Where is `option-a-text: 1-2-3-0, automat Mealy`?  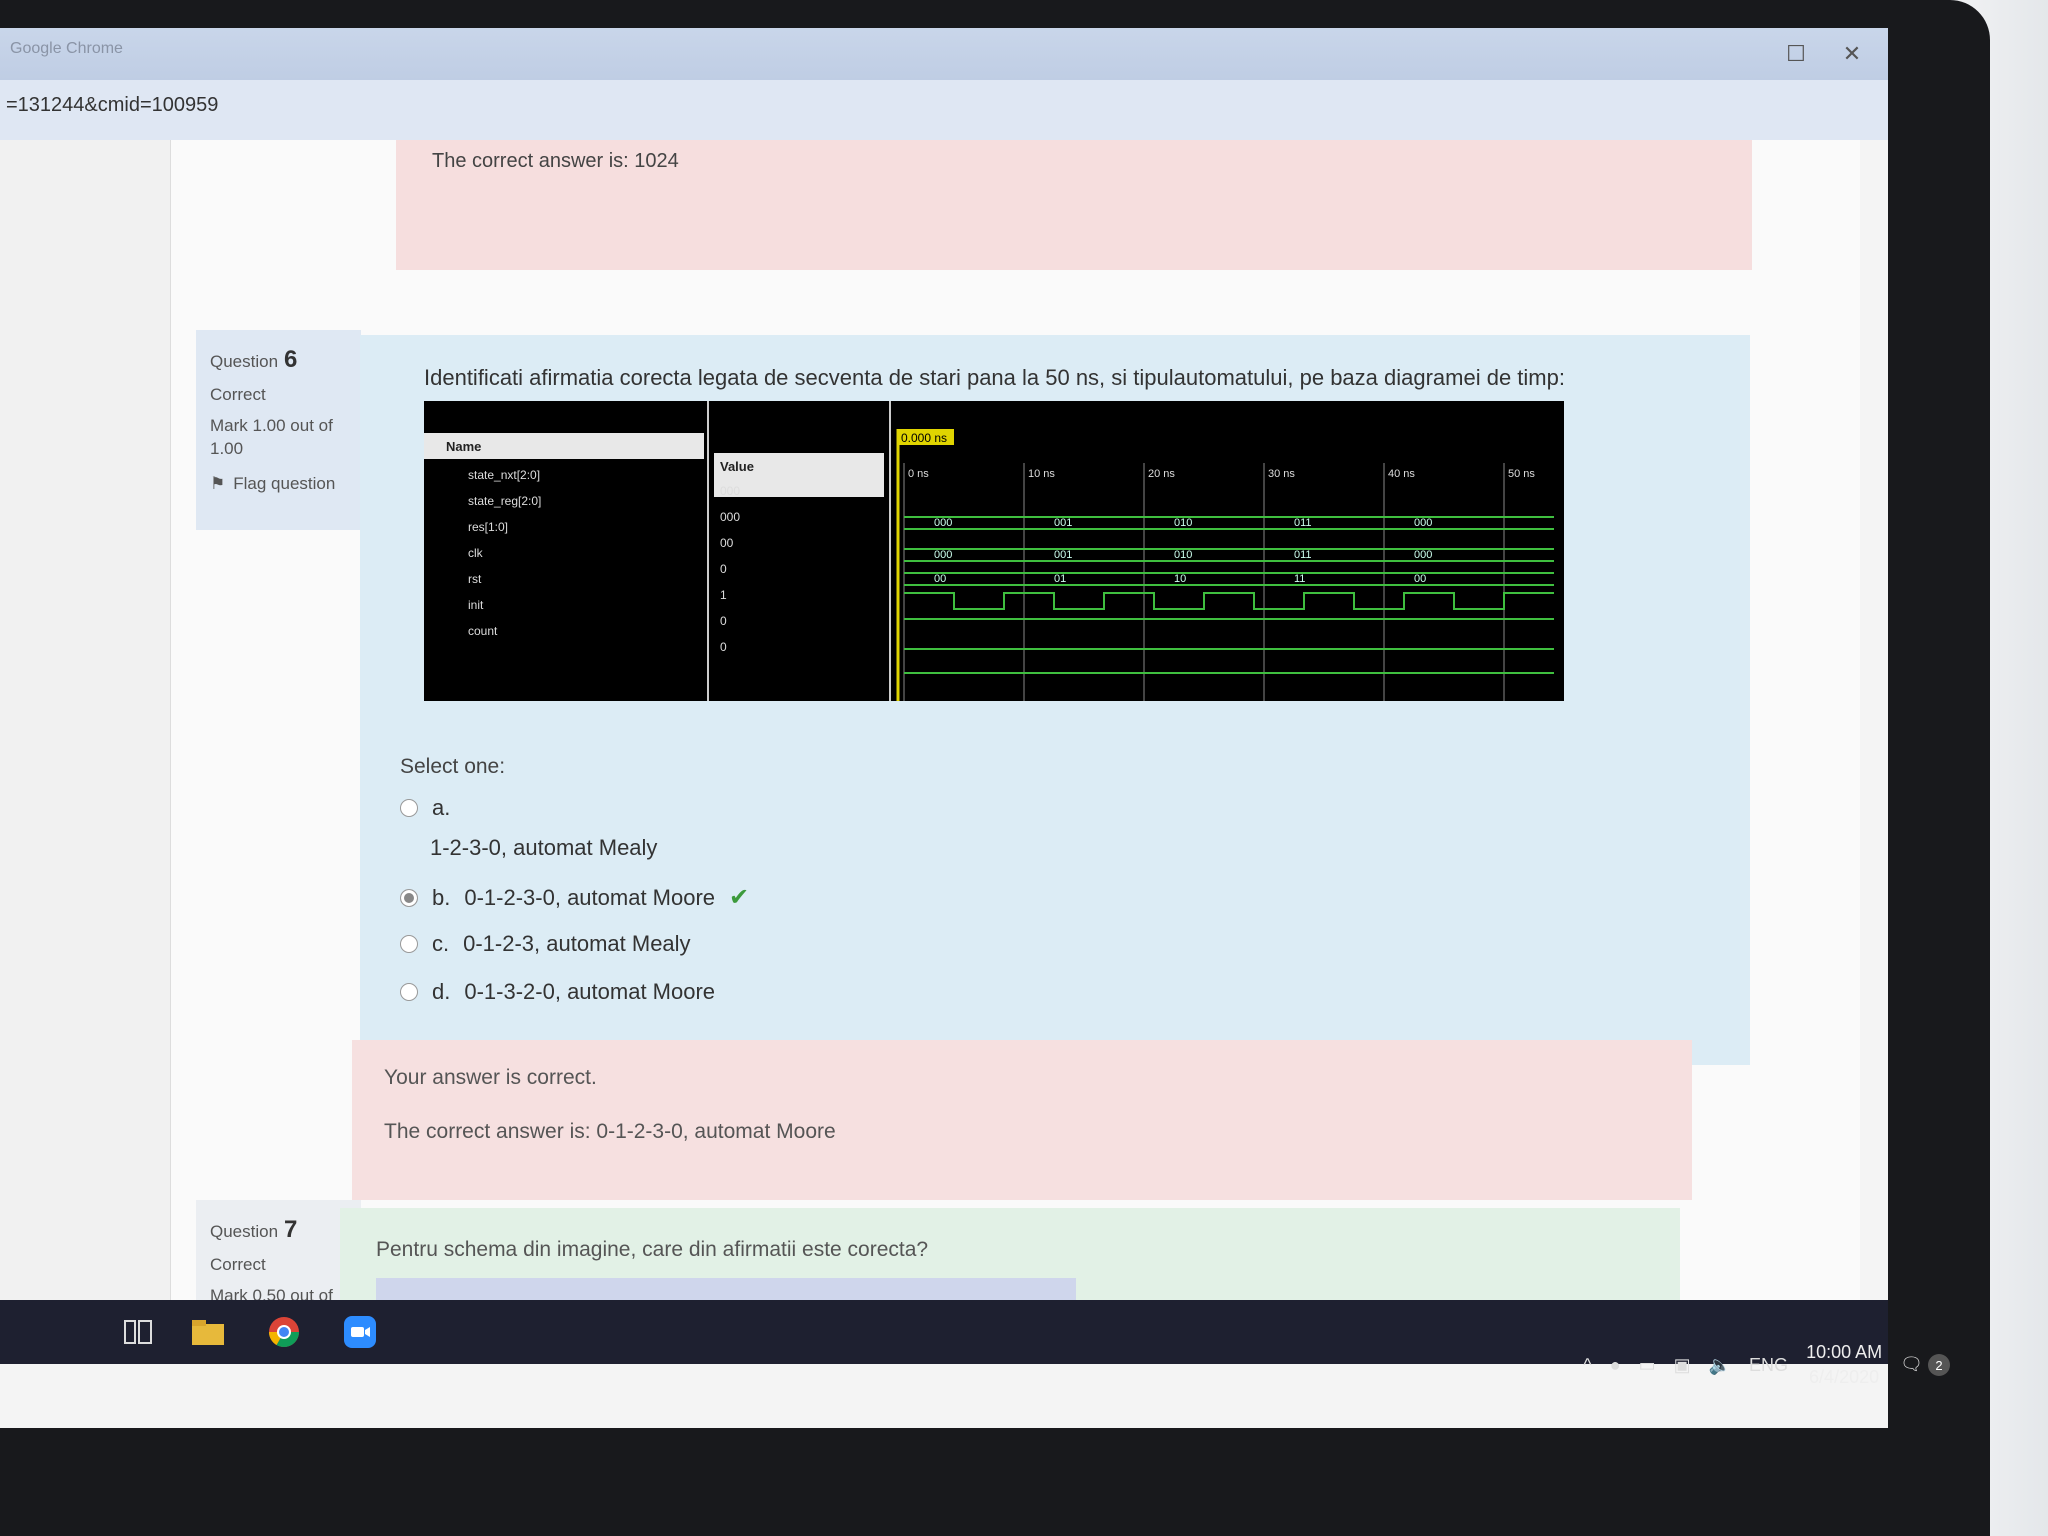 option-a-text: 1-2-3-0, automat Mealy is located at coordinates (544, 847).